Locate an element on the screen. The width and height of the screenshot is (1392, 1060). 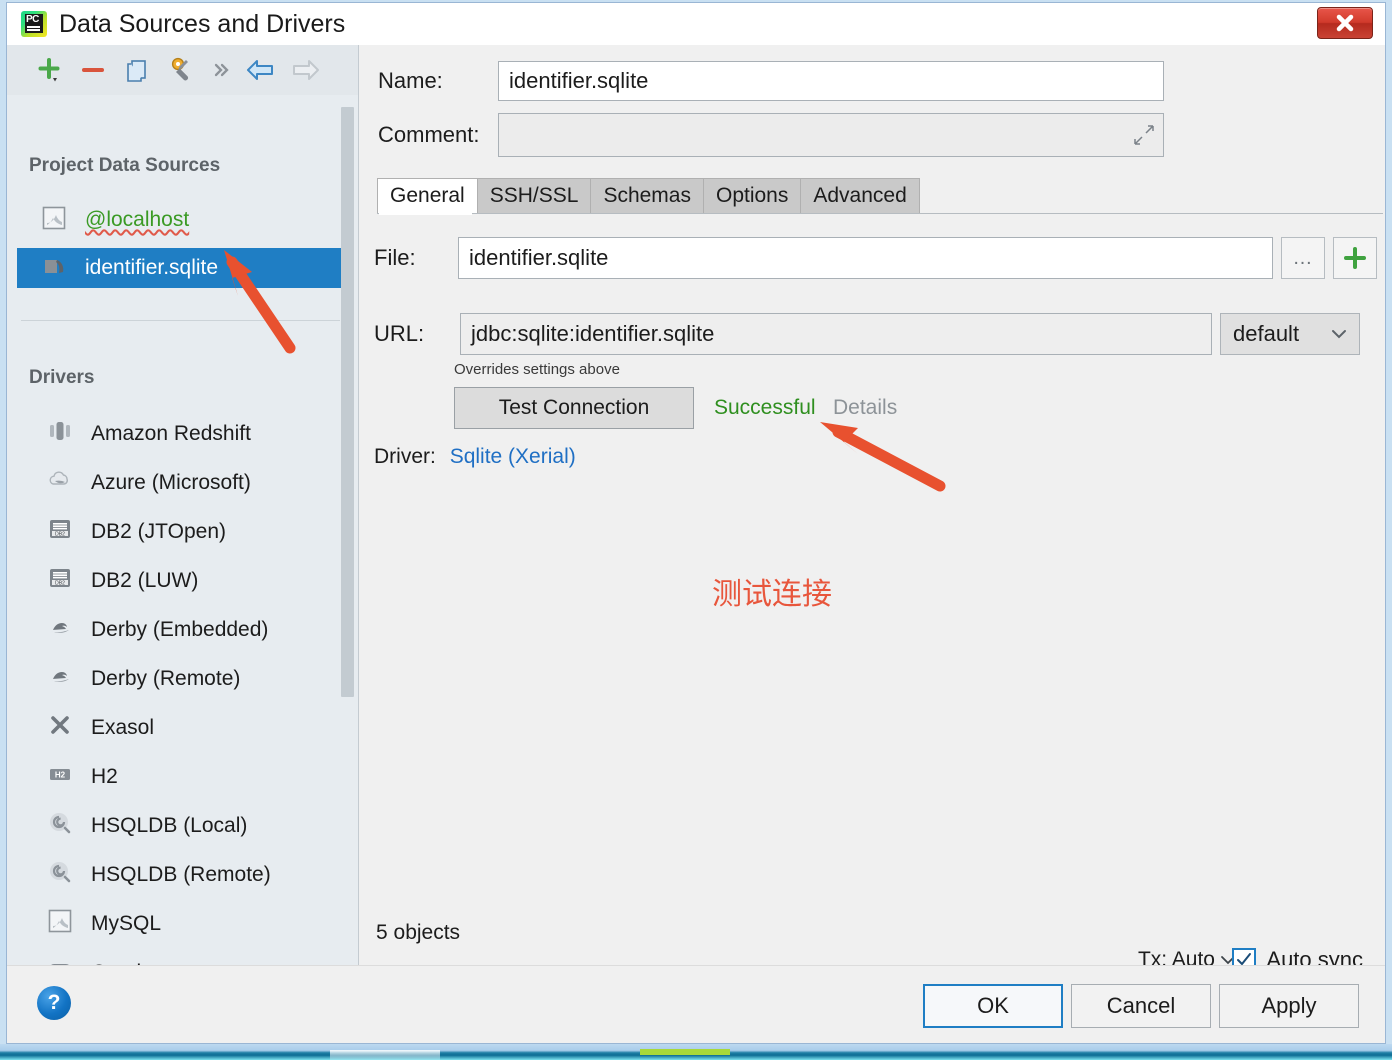
plus-icon is located at coordinates (1355, 258).